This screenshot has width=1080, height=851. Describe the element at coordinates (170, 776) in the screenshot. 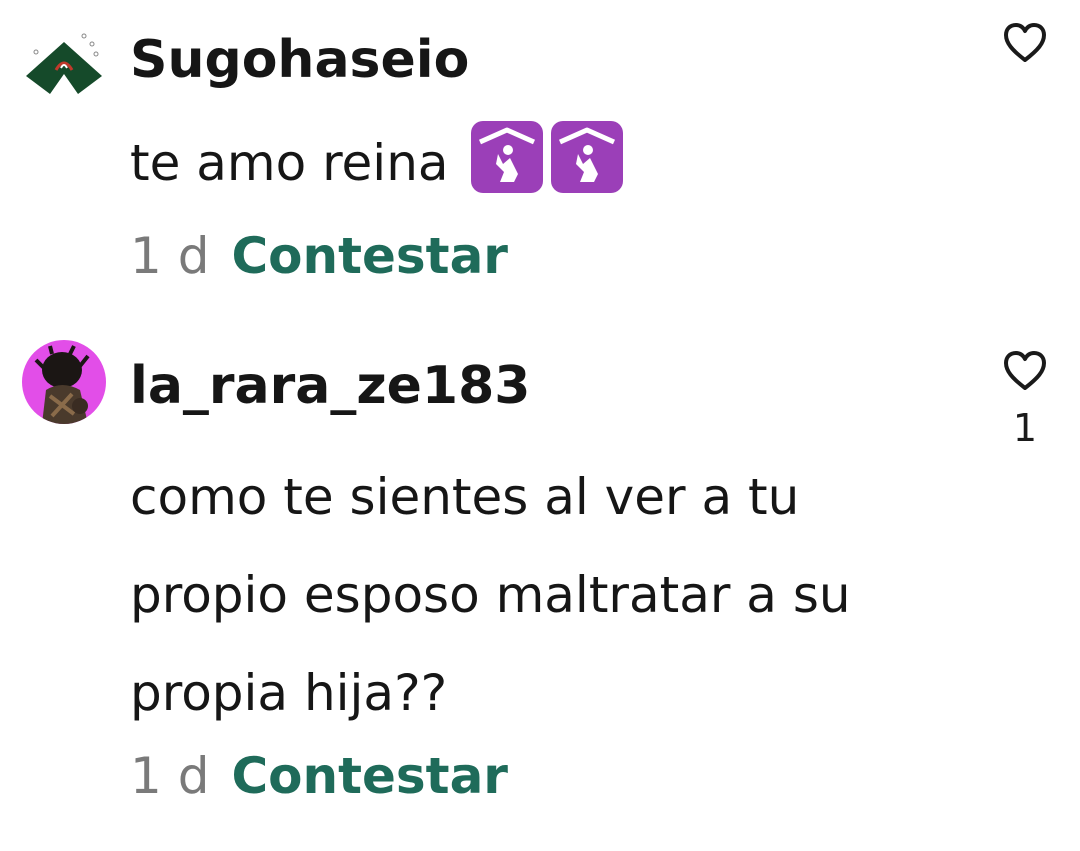

I see `comment-time: 1 d` at that location.